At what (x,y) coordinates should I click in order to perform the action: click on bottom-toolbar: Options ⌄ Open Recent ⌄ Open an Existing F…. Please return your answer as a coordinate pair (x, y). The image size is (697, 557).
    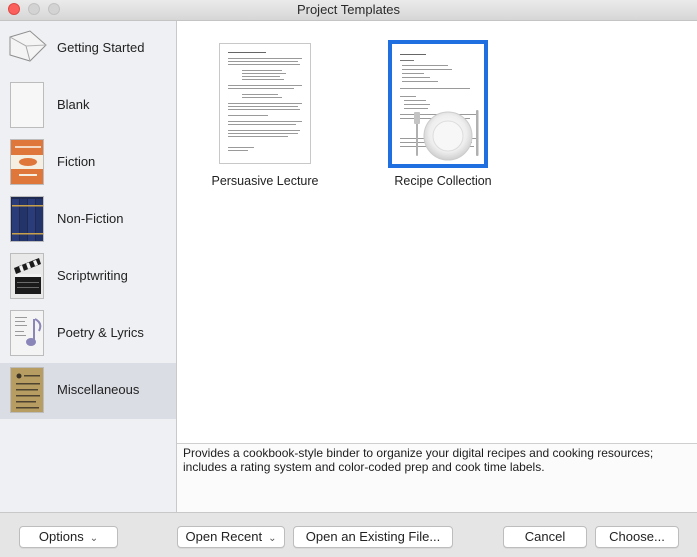
    Looking at the image, I should click on (348, 534).